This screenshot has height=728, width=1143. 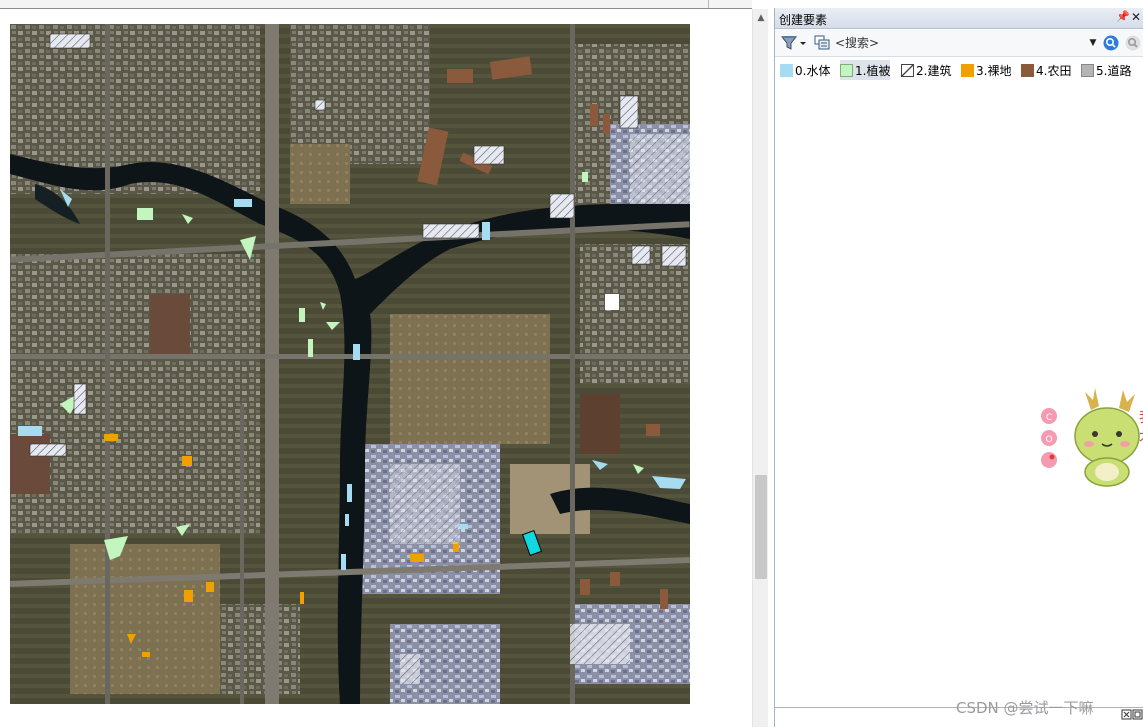 What do you see at coordinates (760, 368) in the screenshot?
I see `map-vertical-scrollbar: ▲` at bounding box center [760, 368].